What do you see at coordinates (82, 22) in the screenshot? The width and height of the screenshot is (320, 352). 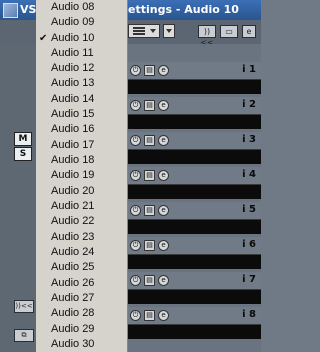 I see `menu-item: Audio 09` at bounding box center [82, 22].